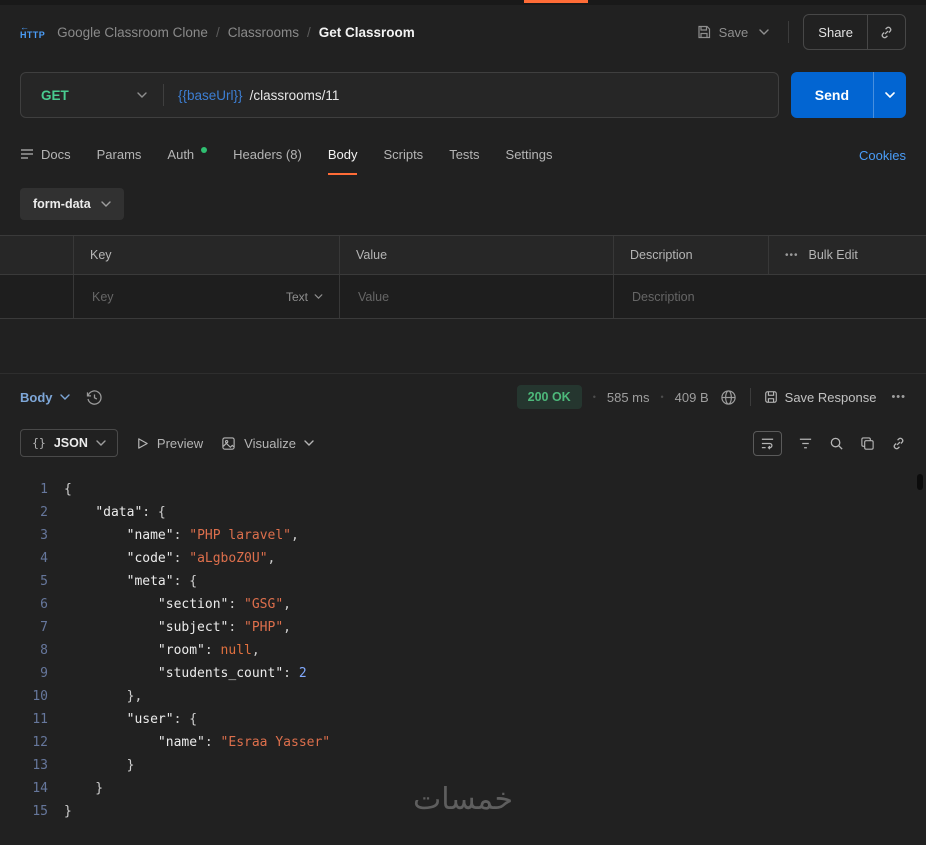 The image size is (926, 845). Describe the element at coordinates (37, 255) in the screenshot. I see `select-column-header` at that location.